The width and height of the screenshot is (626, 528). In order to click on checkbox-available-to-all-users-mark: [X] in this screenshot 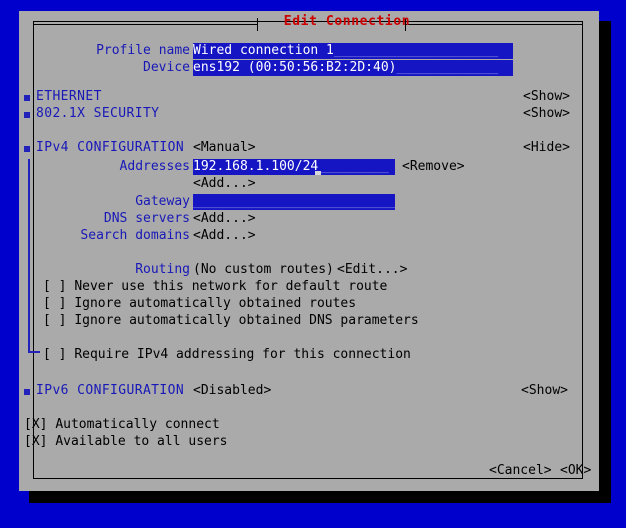, I will do `click(36, 441)`.